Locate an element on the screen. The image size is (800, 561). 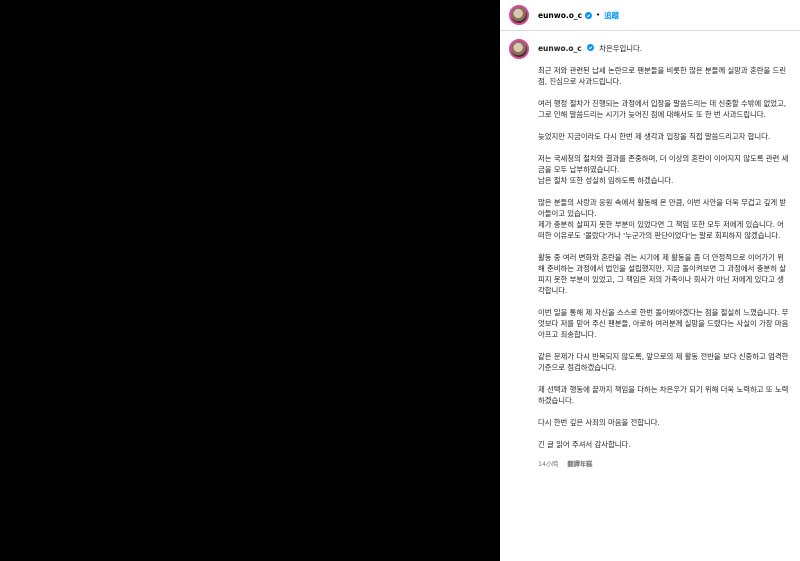
caption-first-line: eunwo.o_c 차은우입니다. is located at coordinates (663, 48).